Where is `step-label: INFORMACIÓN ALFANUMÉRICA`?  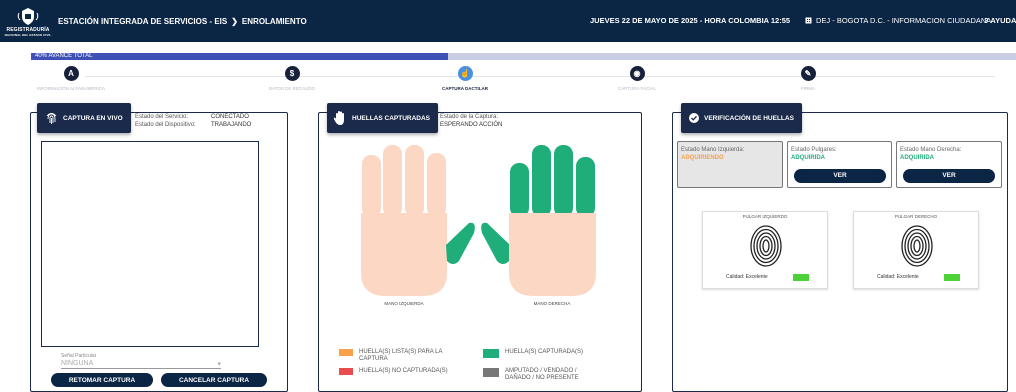
step-label: INFORMACIÓN ALFANUMÉRICA is located at coordinates (70, 88).